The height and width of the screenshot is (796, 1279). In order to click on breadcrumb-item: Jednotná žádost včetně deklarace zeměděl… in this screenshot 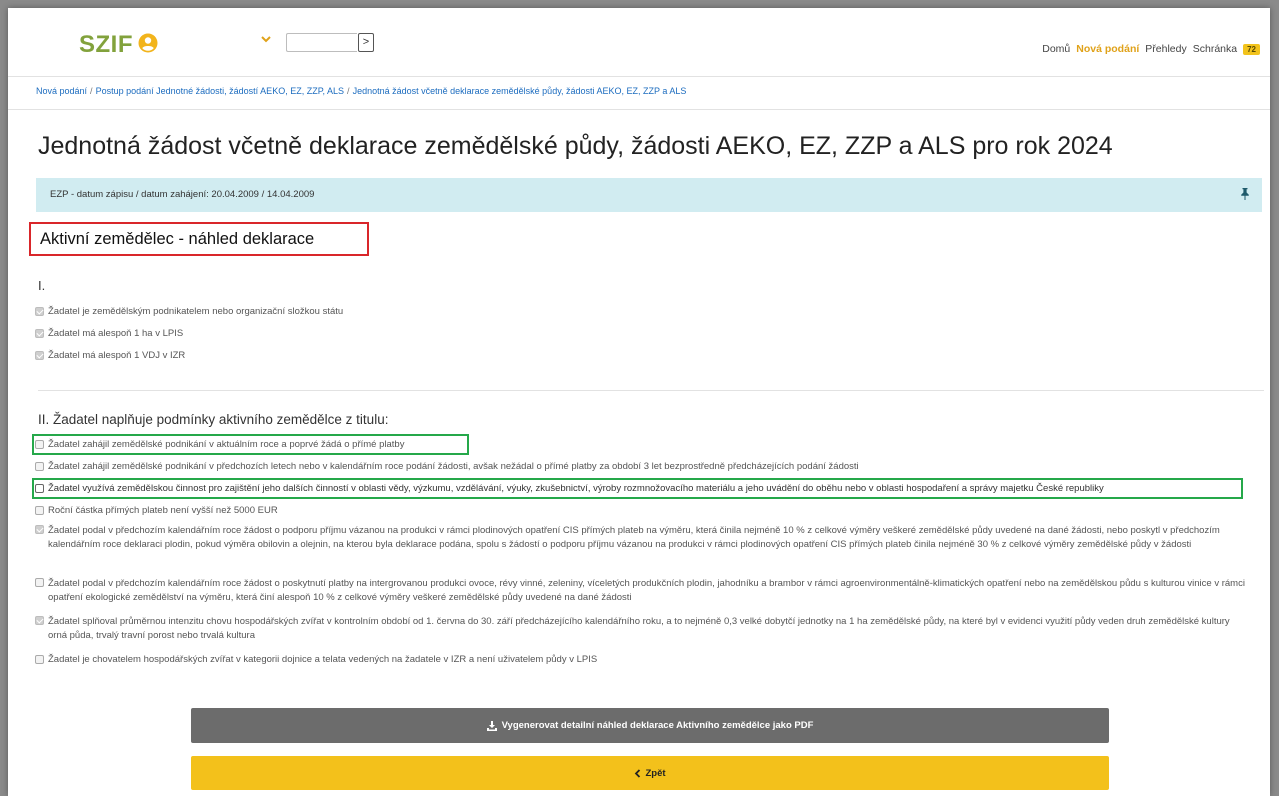, I will do `click(520, 91)`.